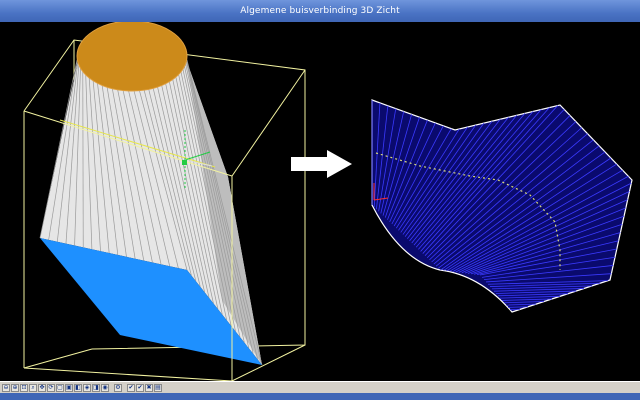  Describe the element at coordinates (24, 387) in the screenshot. I see `zoom-window-icon: ⊡` at that location.